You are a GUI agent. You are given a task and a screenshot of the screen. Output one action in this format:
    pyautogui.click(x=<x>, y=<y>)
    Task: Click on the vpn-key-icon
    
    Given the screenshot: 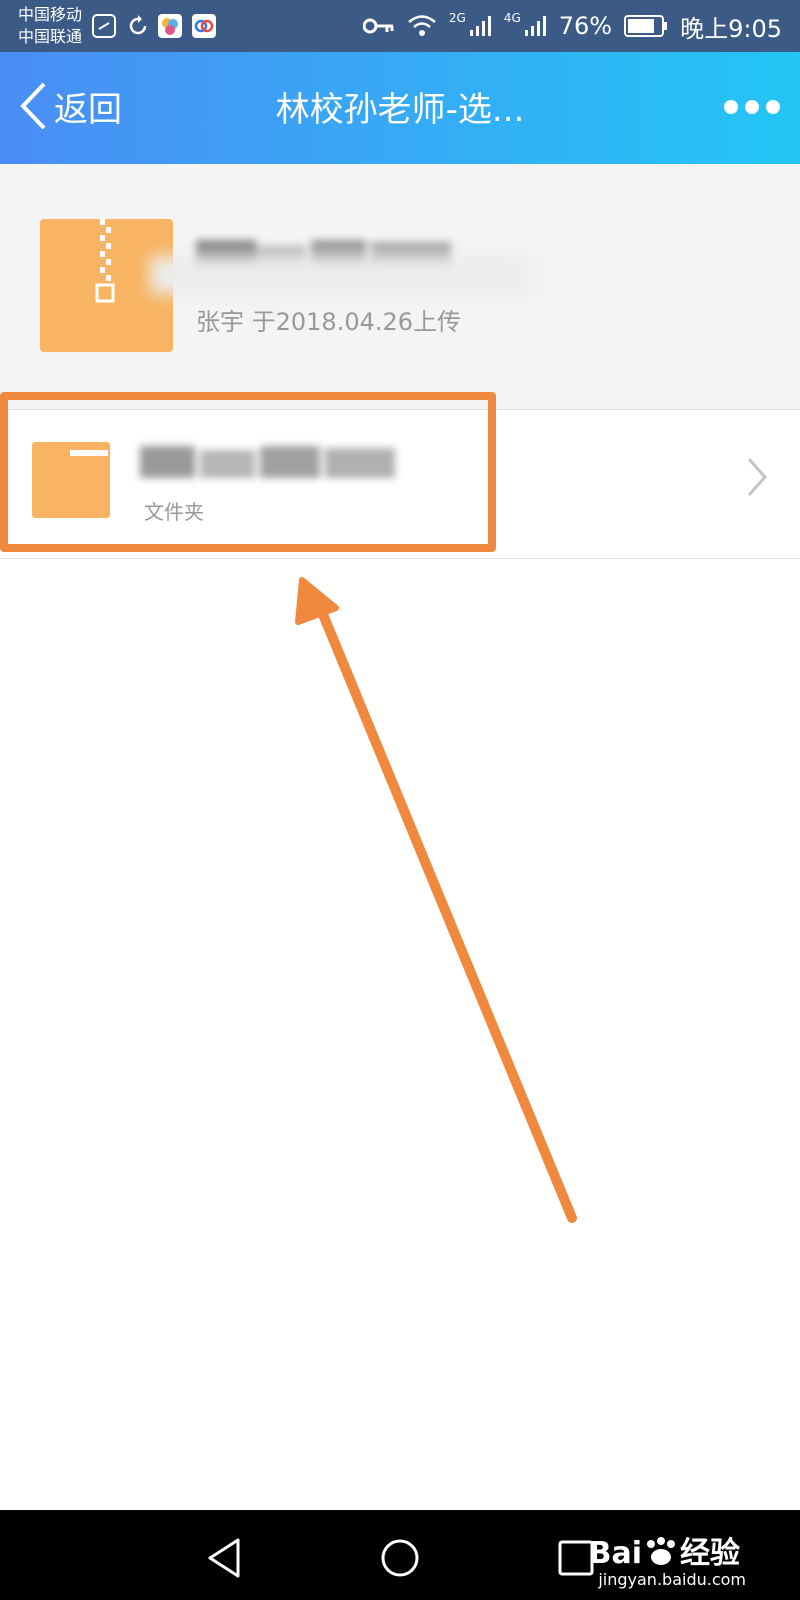 What is the action you would take?
    pyautogui.click(x=378, y=26)
    